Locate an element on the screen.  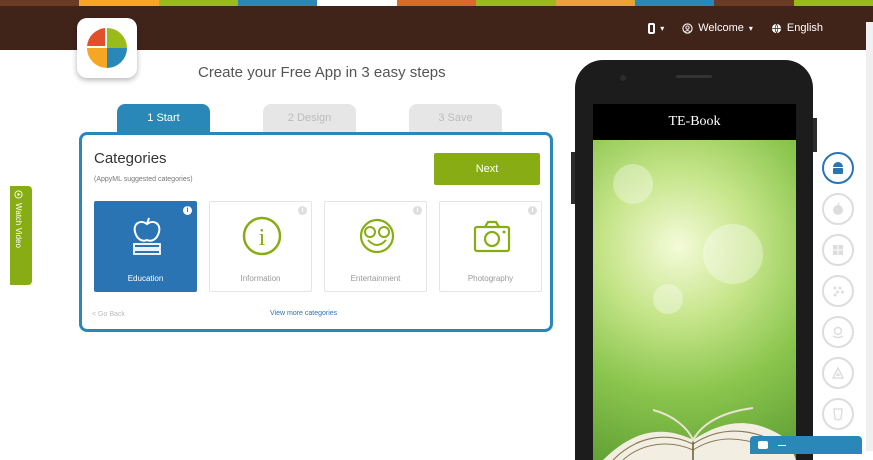
step-tabs: 1 Start 2 Design 3 Save is located at coordinates (309, 118).